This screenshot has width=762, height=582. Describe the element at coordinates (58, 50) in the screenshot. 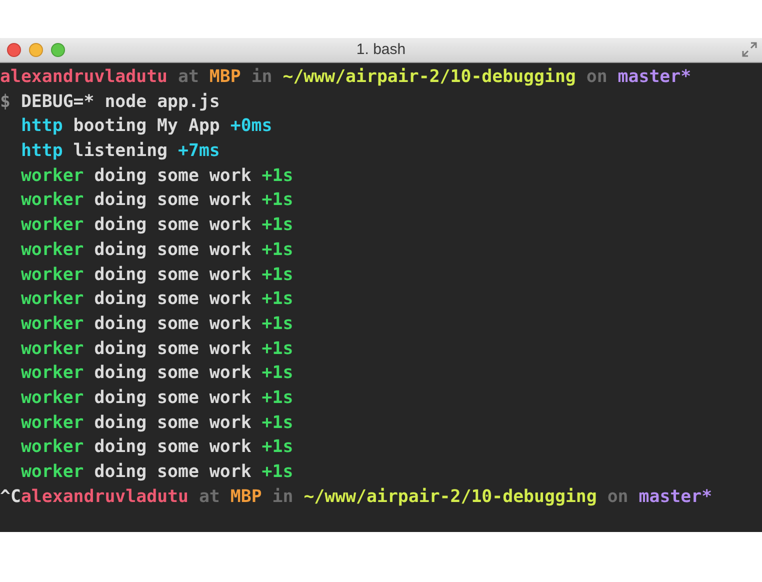

I see `zoom-button` at that location.